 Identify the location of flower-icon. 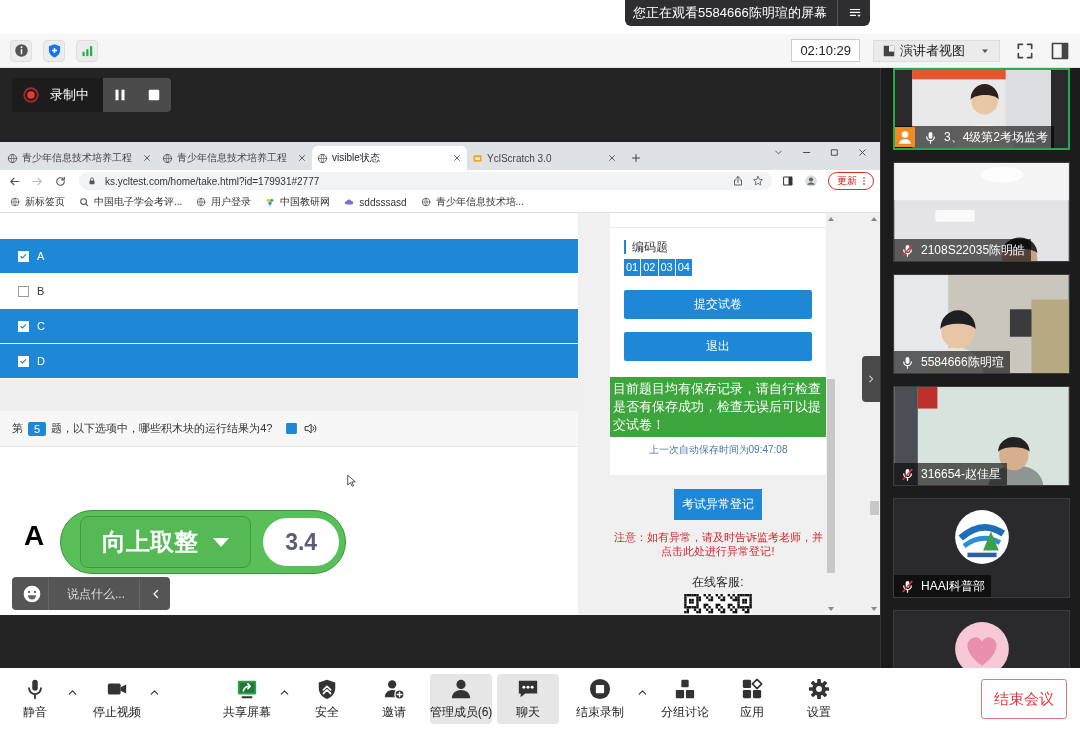
(270, 202).